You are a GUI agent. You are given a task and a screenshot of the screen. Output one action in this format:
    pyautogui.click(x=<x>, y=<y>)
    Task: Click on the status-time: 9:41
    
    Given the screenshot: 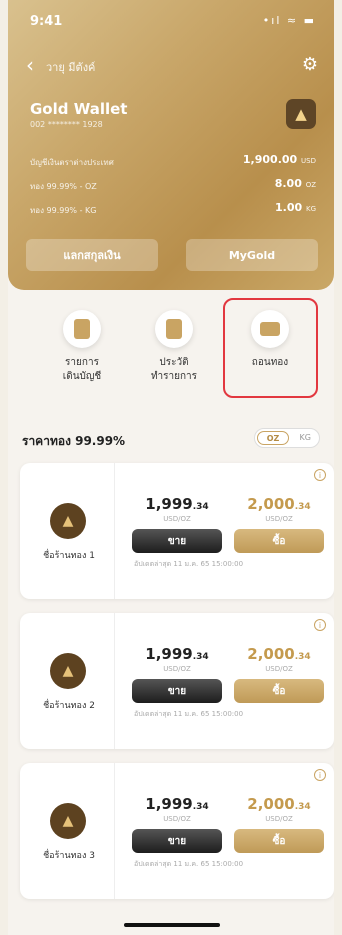 What is the action you would take?
    pyautogui.click(x=46, y=21)
    